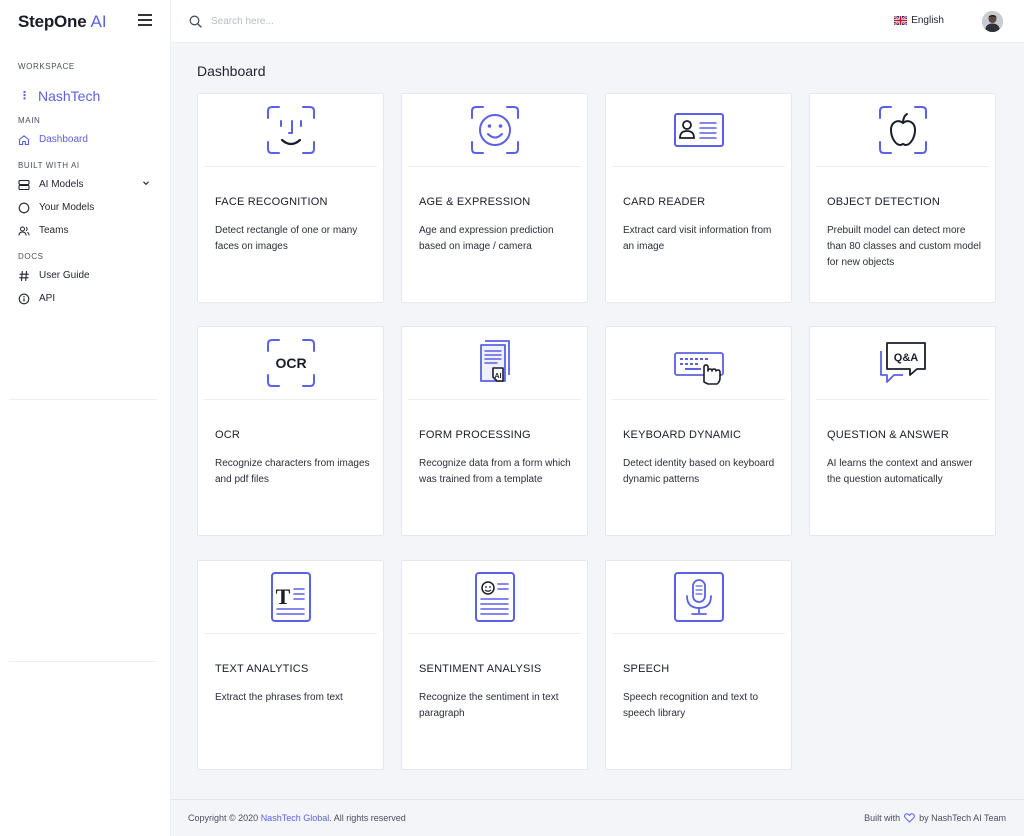 The width and height of the screenshot is (1024, 836). I want to click on card-title: SENTIMENT ANALYSIS, so click(480, 669).